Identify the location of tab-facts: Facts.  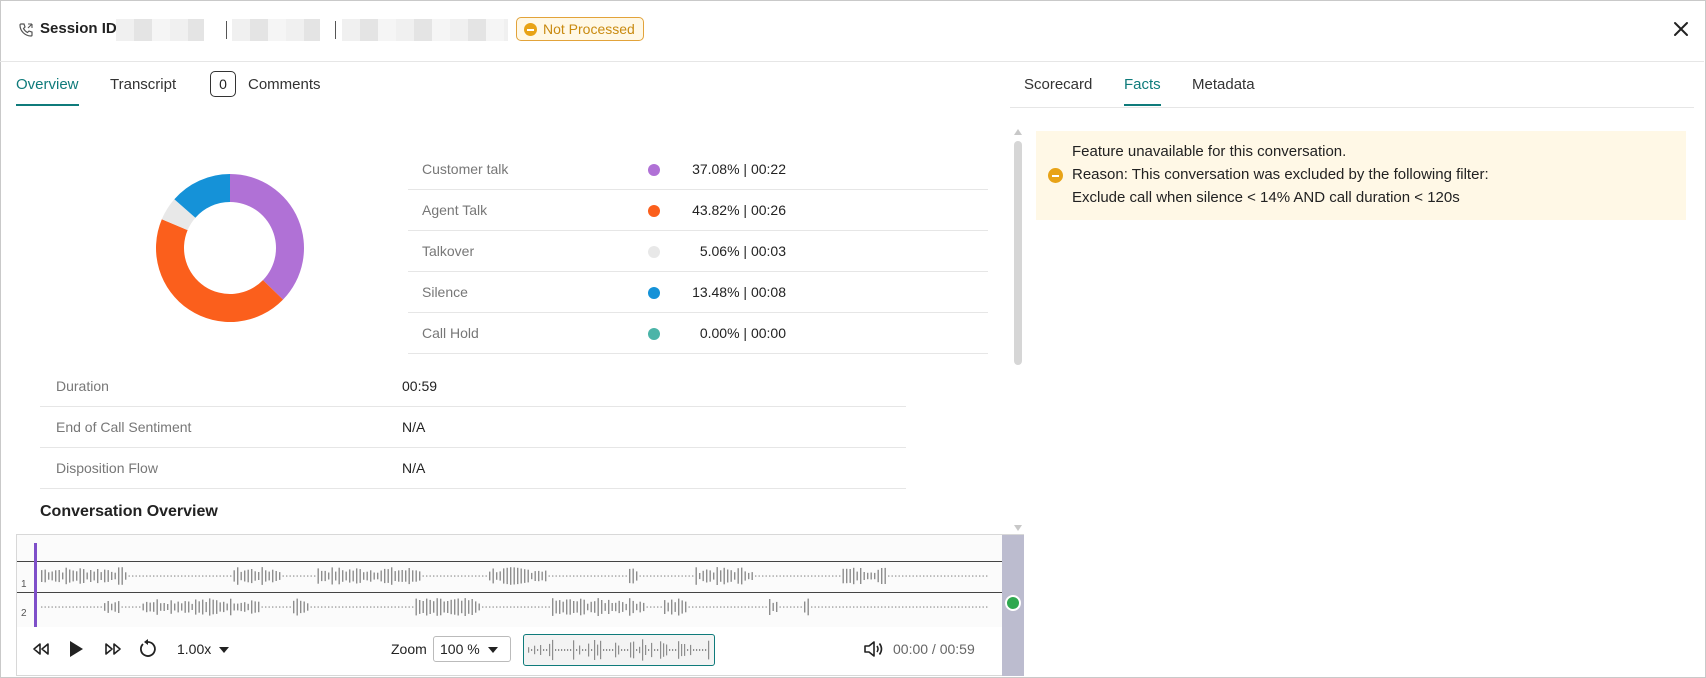
(1142, 91).